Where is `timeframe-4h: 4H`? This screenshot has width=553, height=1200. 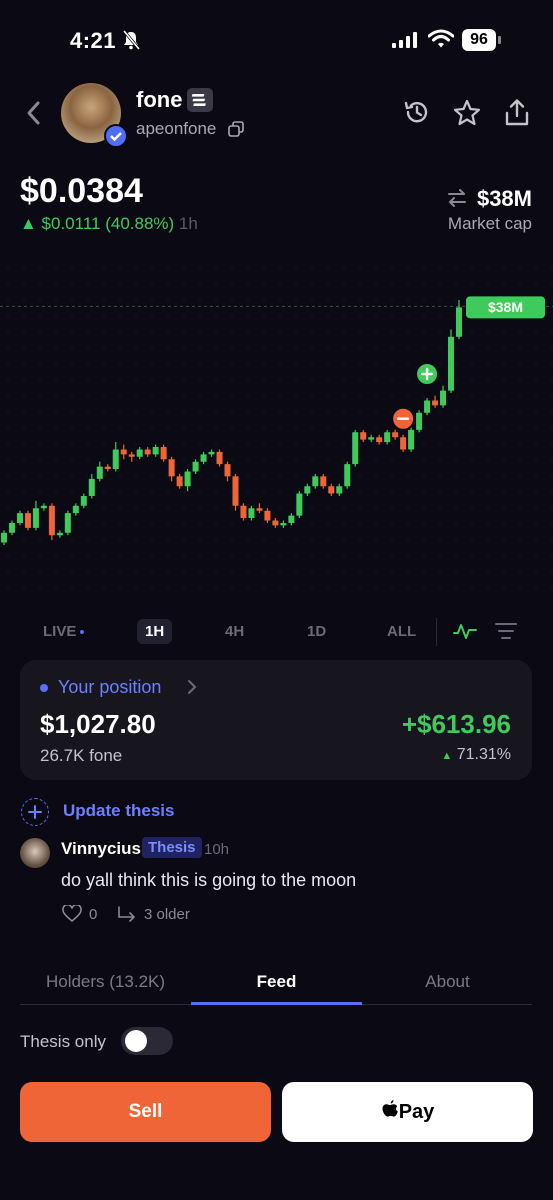 timeframe-4h: 4H is located at coordinates (234, 631).